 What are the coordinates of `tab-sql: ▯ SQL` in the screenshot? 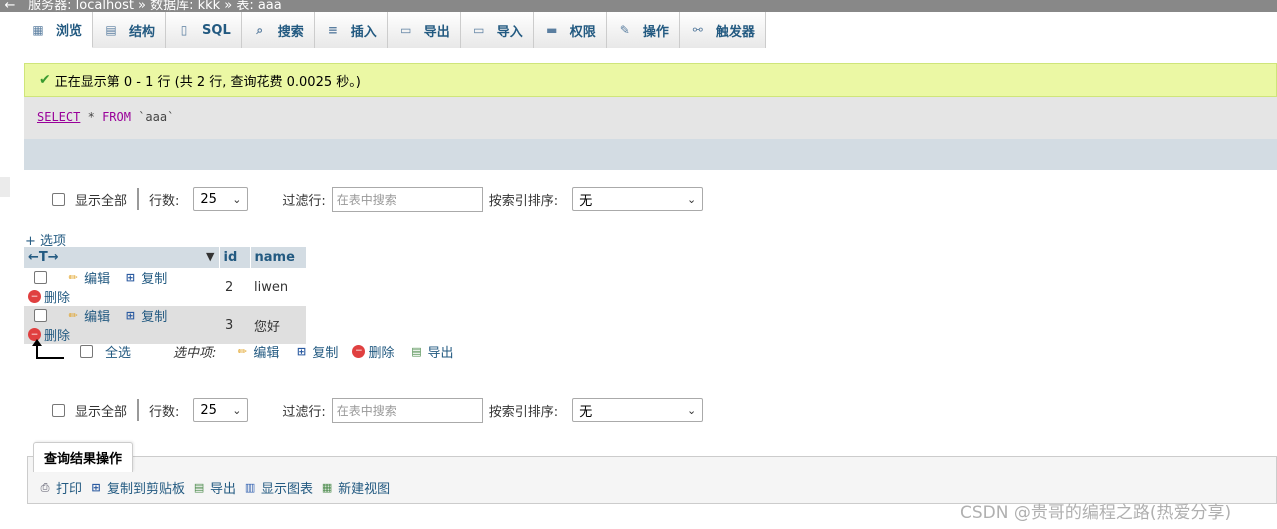 It's located at (204, 30).